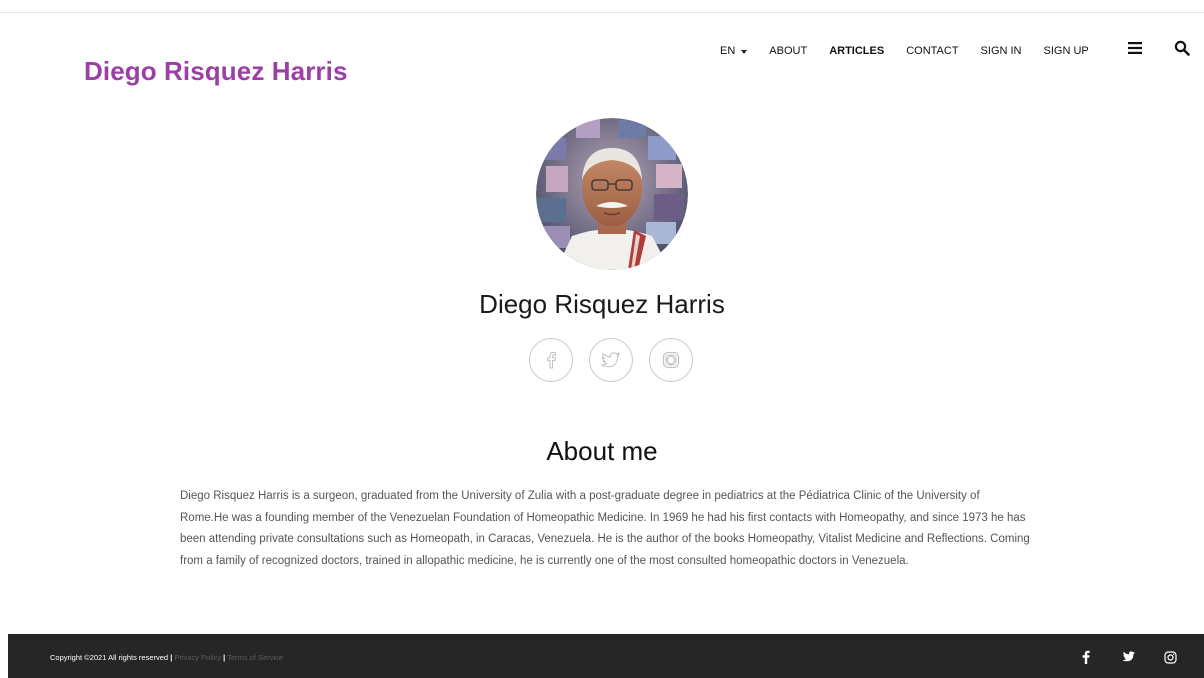 The width and height of the screenshot is (1204, 678). Describe the element at coordinates (1182, 48) in the screenshot. I see `search-icon` at that location.